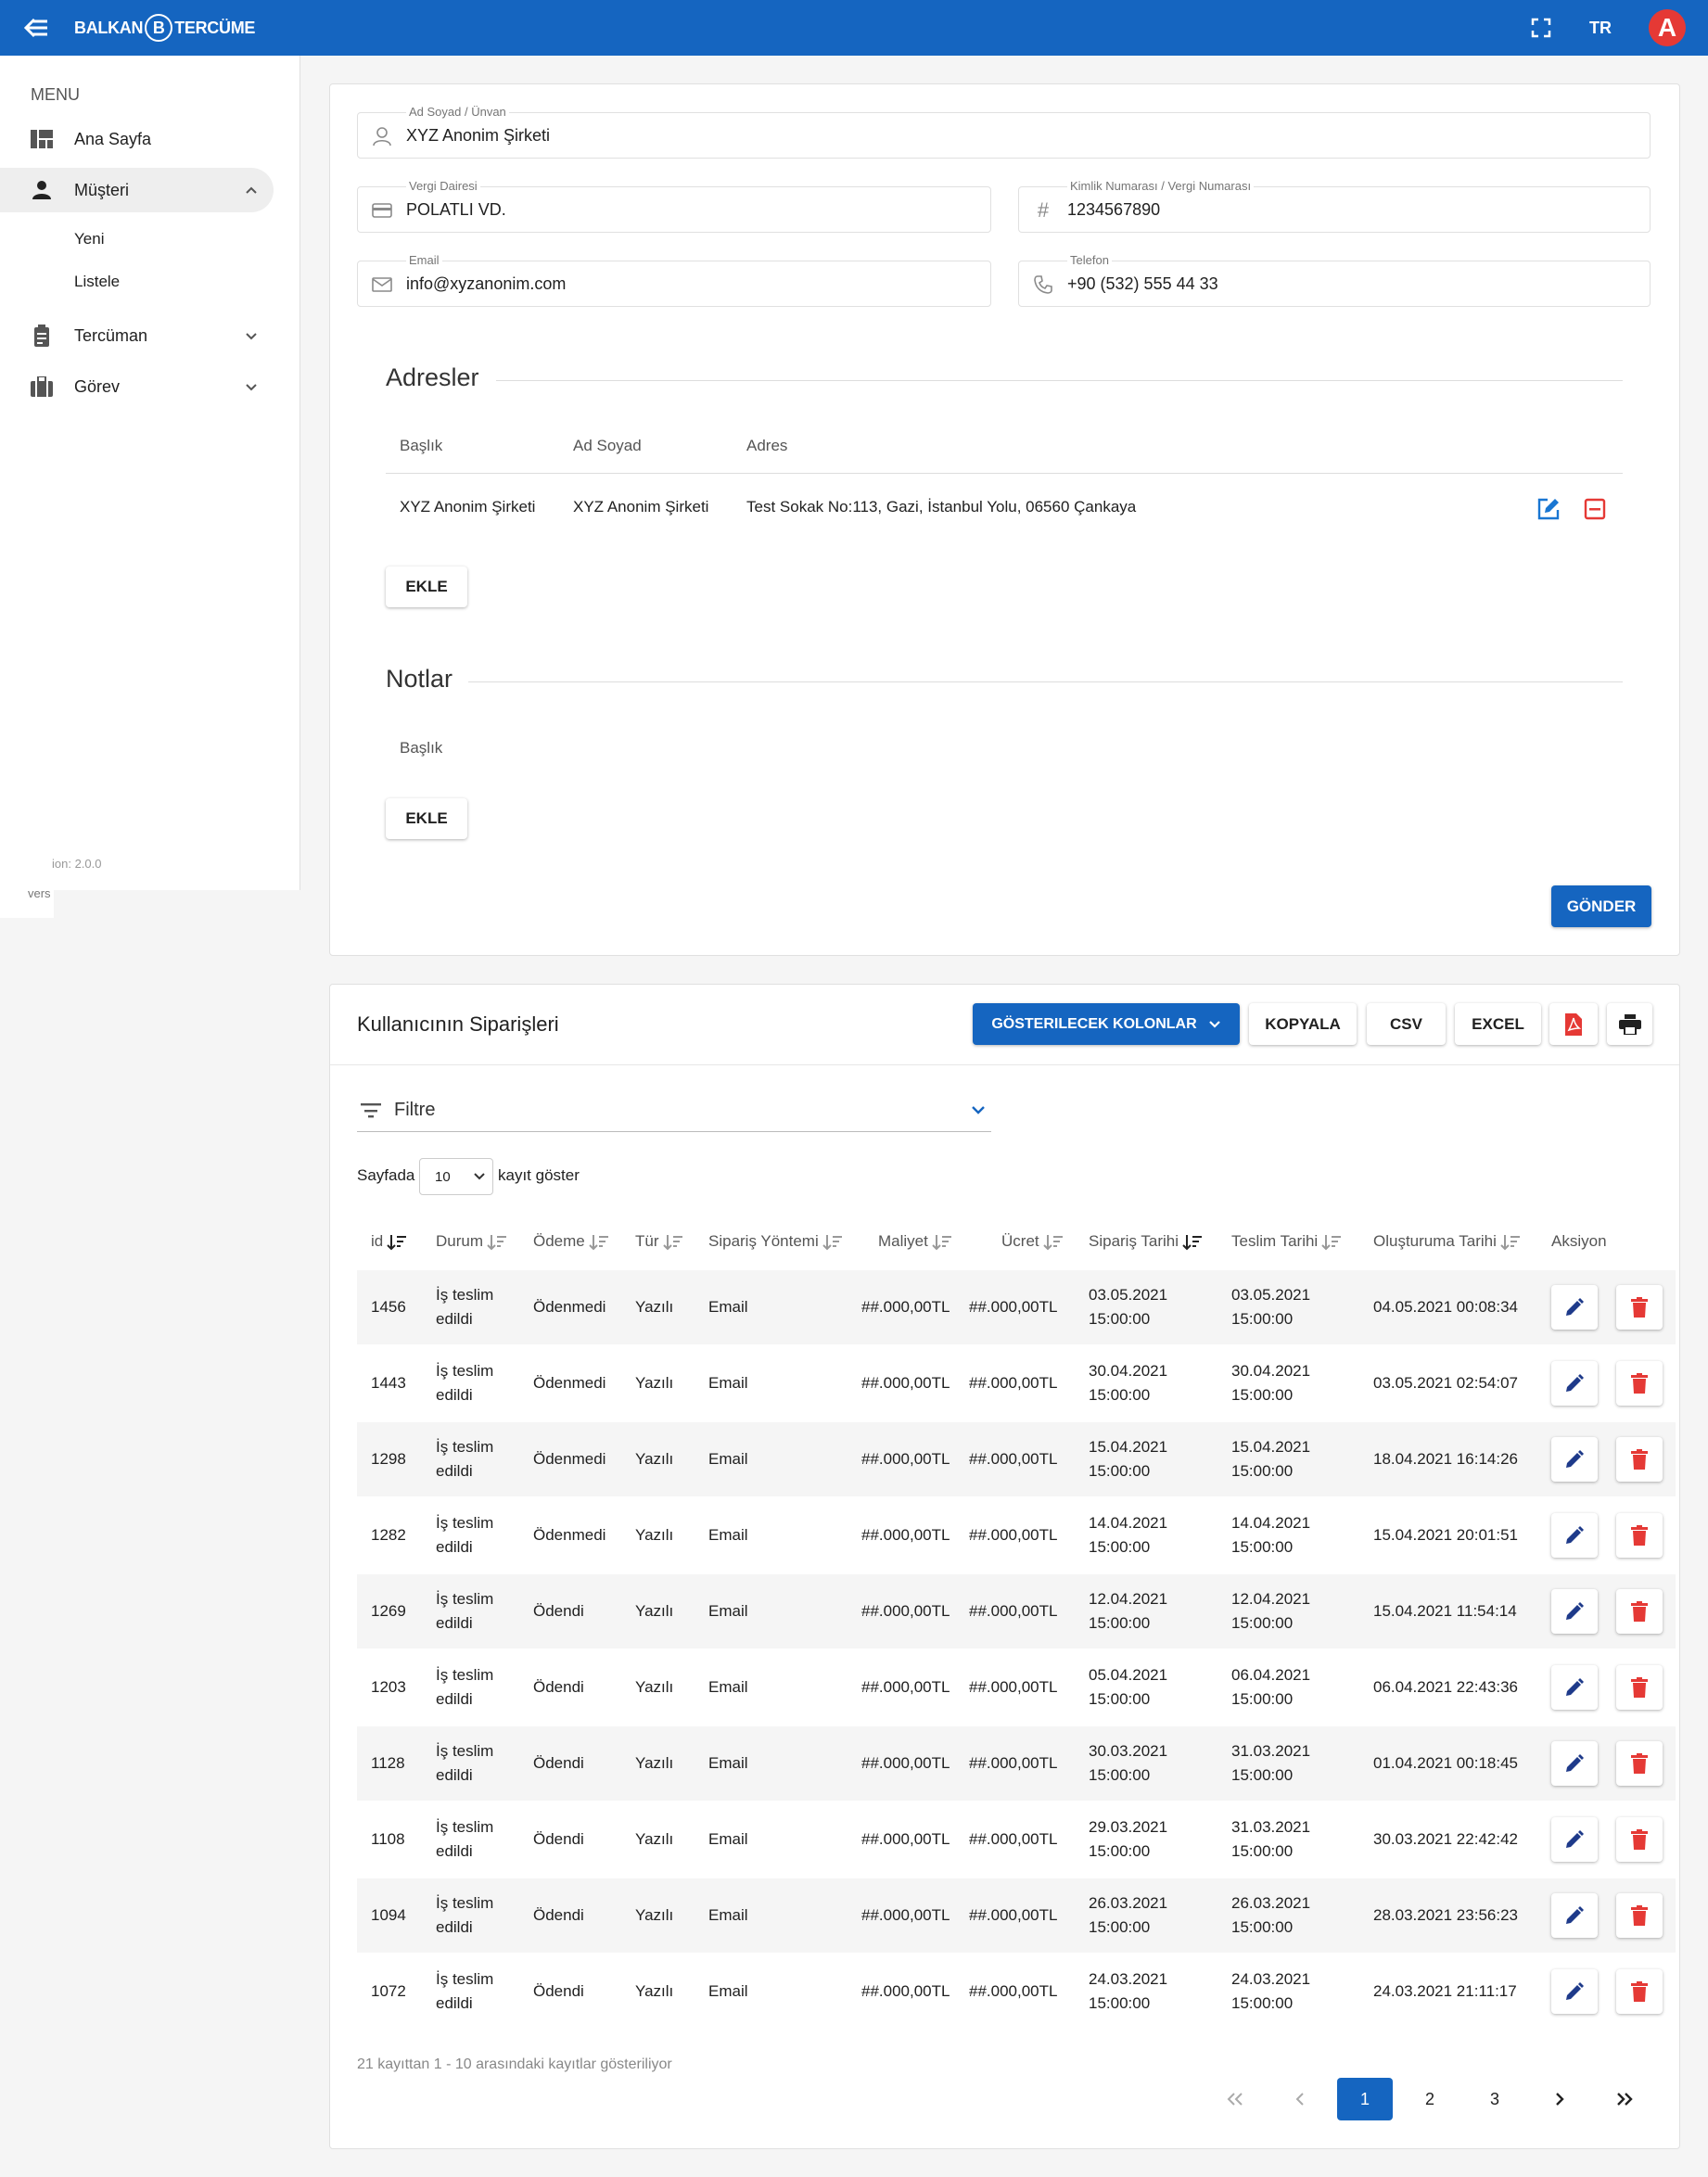  Describe the element at coordinates (443, 1176) in the screenshot. I see `page-size-value: 10` at that location.